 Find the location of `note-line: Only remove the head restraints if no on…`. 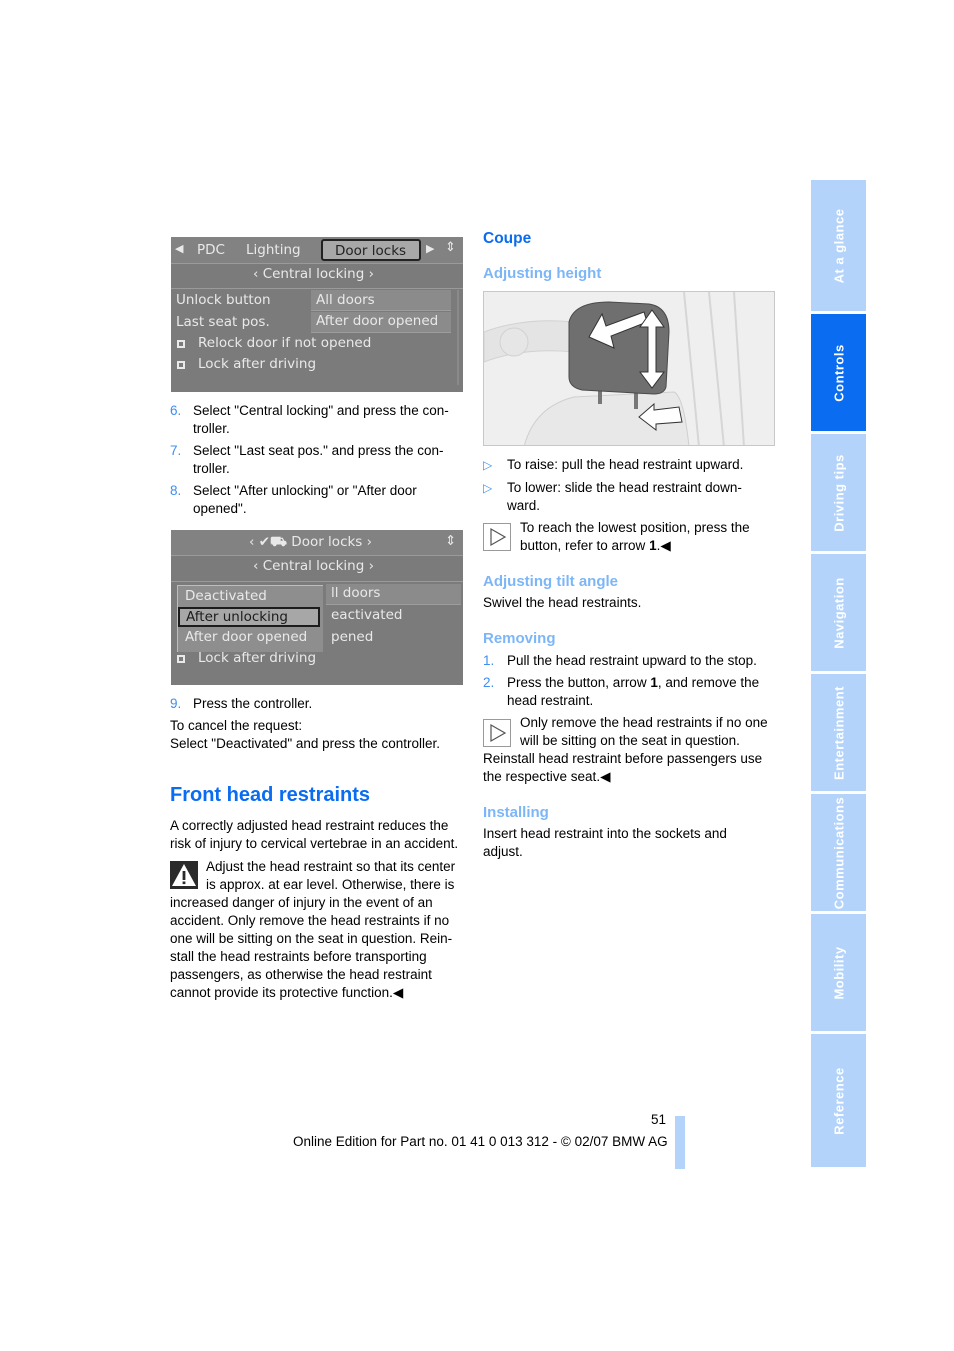

note-line: Only remove the head restraints if no on… is located at coordinates (644, 722).